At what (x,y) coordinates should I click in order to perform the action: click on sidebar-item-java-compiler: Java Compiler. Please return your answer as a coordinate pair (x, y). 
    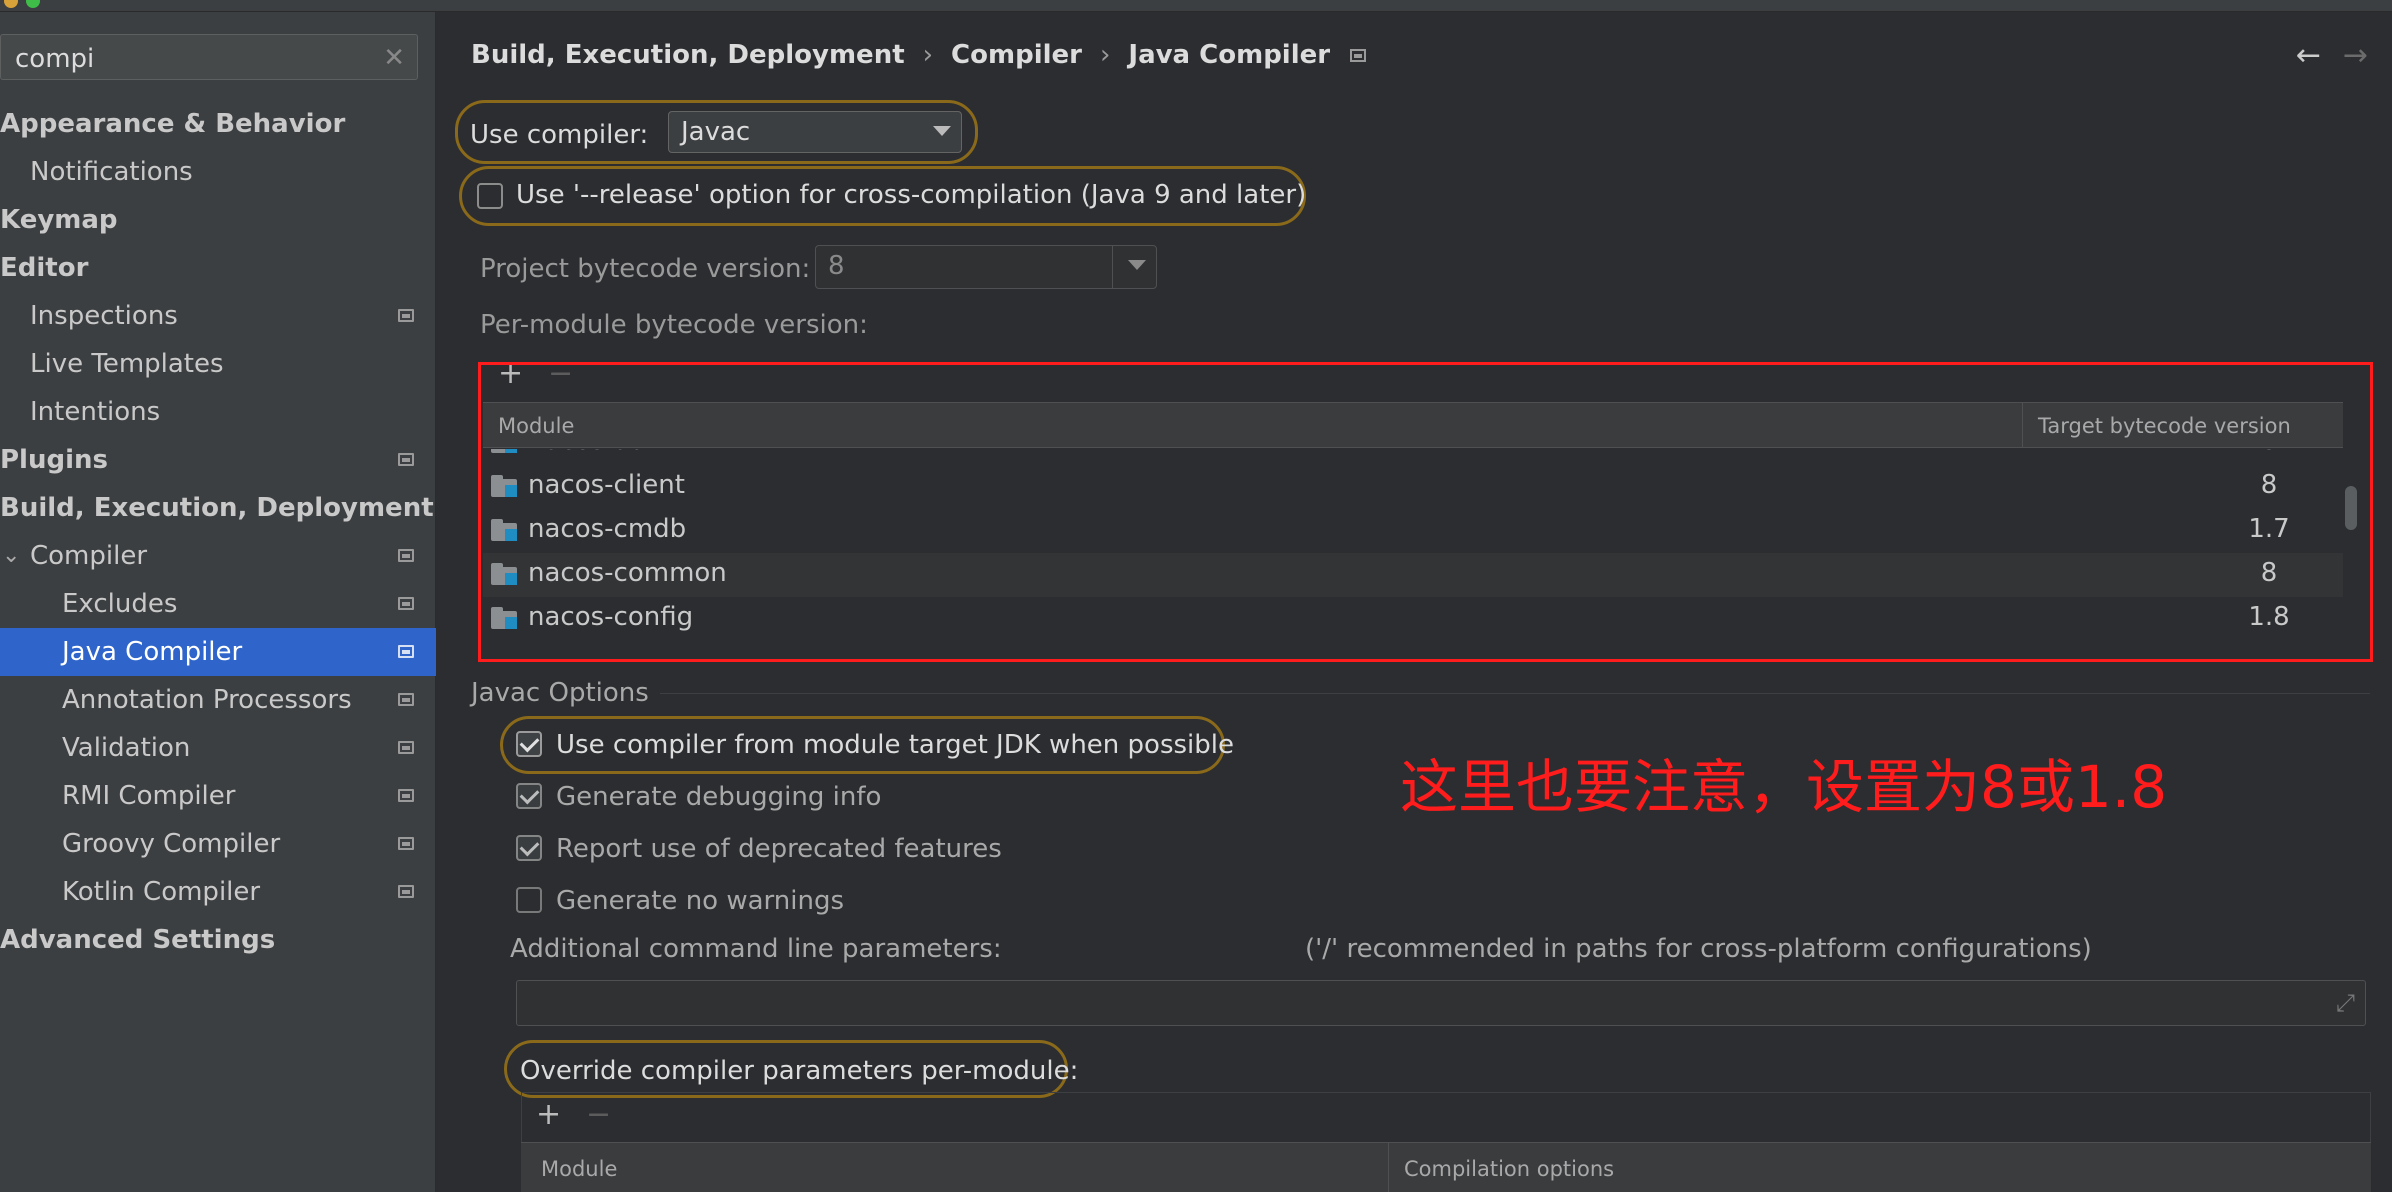
    Looking at the image, I should click on (218, 652).